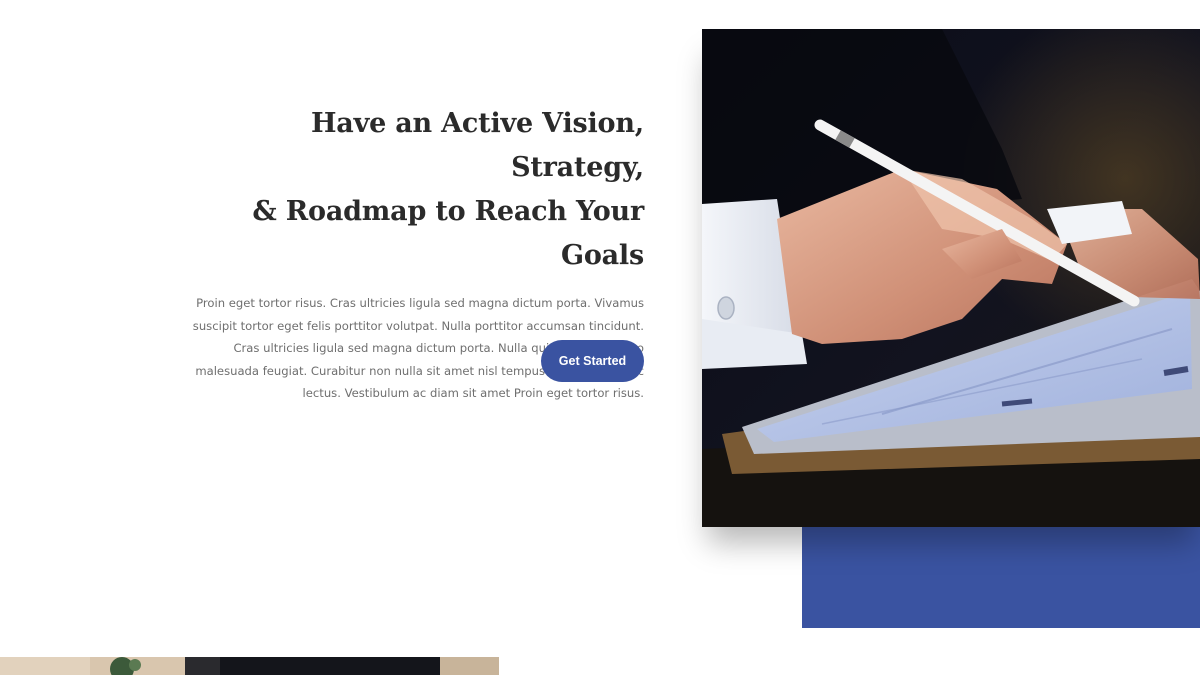 This screenshot has height=675, width=1200. I want to click on hero-headline-line-2: & Roadmap to Reach Your Goals, so click(448, 233).